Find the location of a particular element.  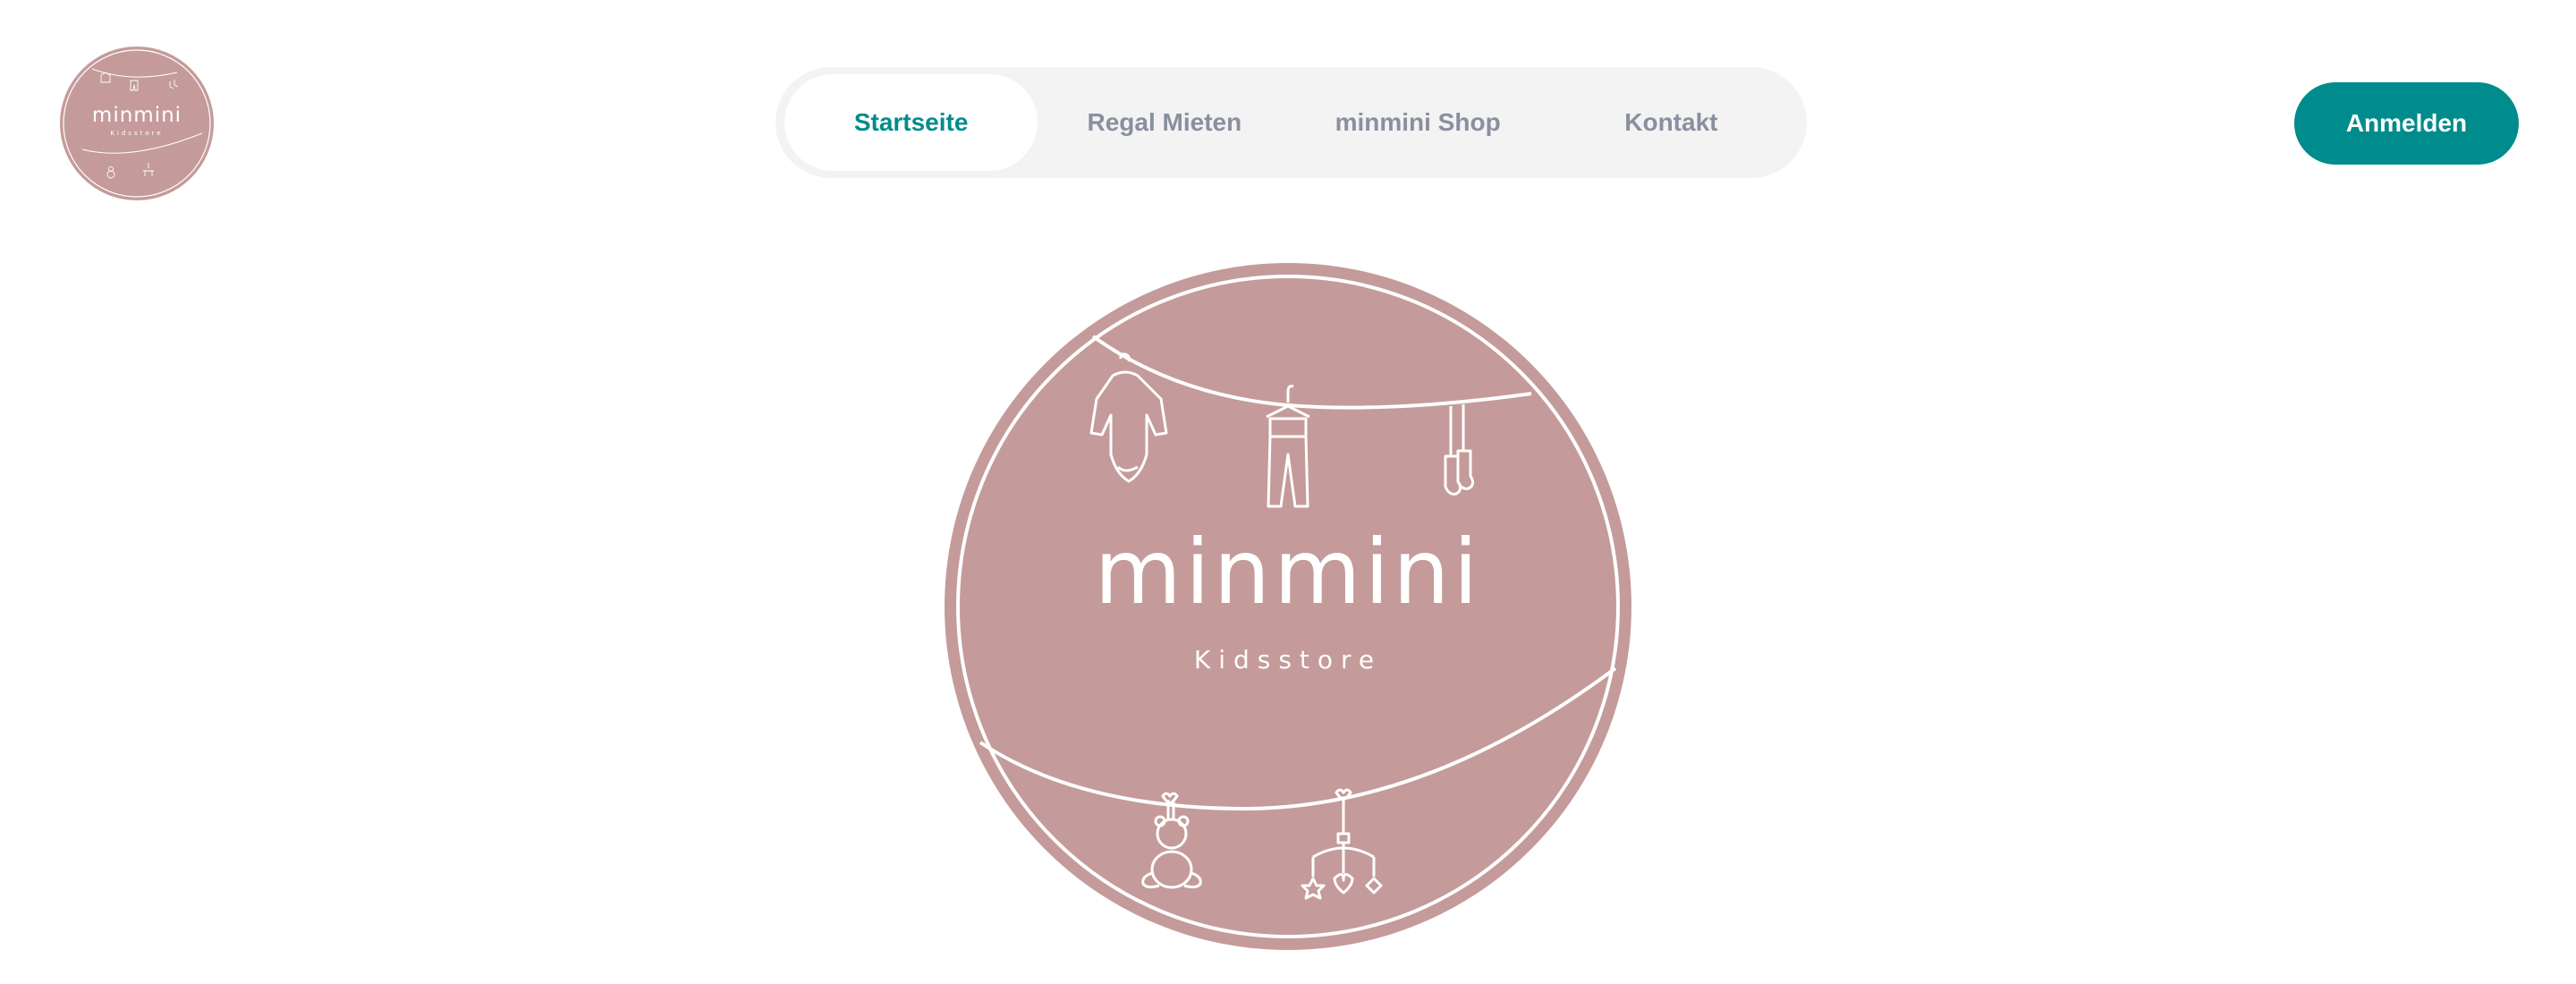

hero-wordmark: minmini is located at coordinates (1288, 572).